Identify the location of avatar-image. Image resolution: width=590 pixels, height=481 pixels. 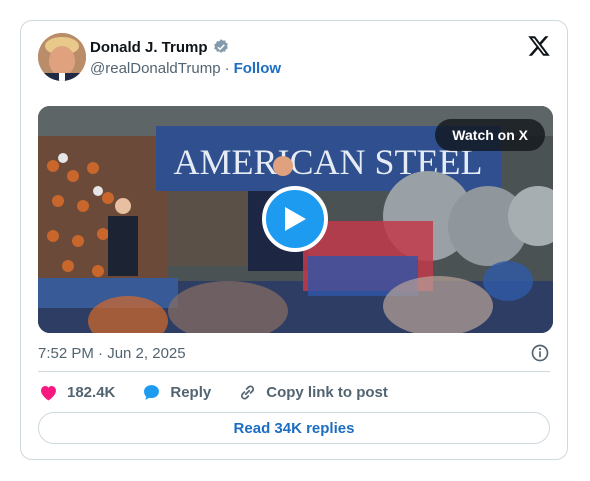
(62, 57).